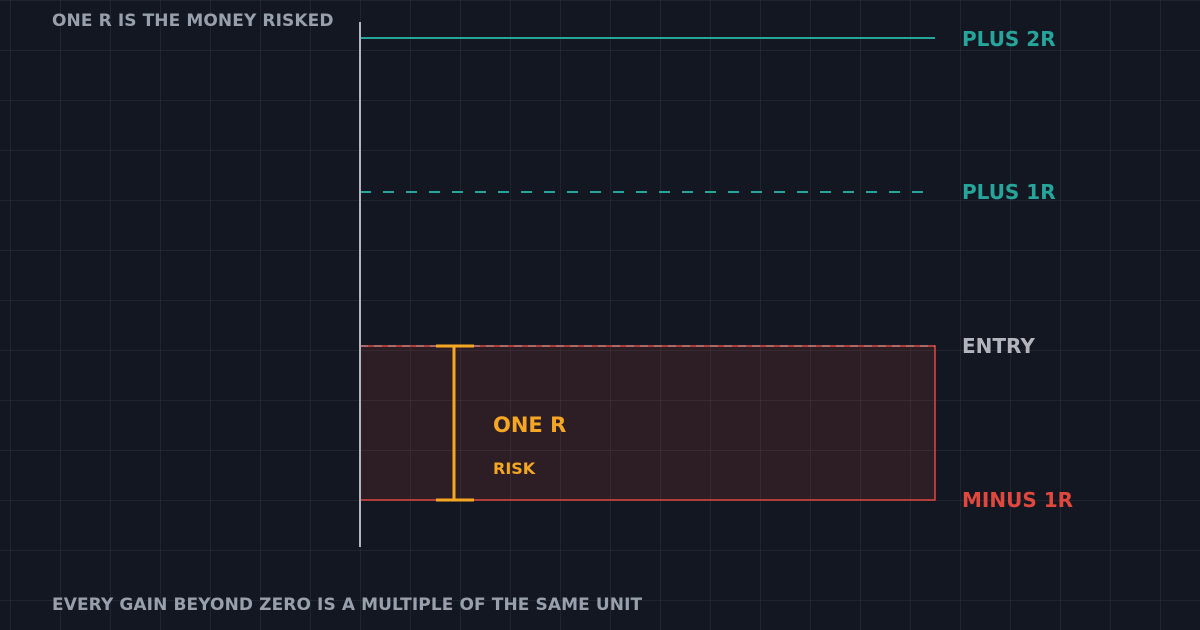  Describe the element at coordinates (647, 423) in the screenshot. I see `risk-zone` at that location.